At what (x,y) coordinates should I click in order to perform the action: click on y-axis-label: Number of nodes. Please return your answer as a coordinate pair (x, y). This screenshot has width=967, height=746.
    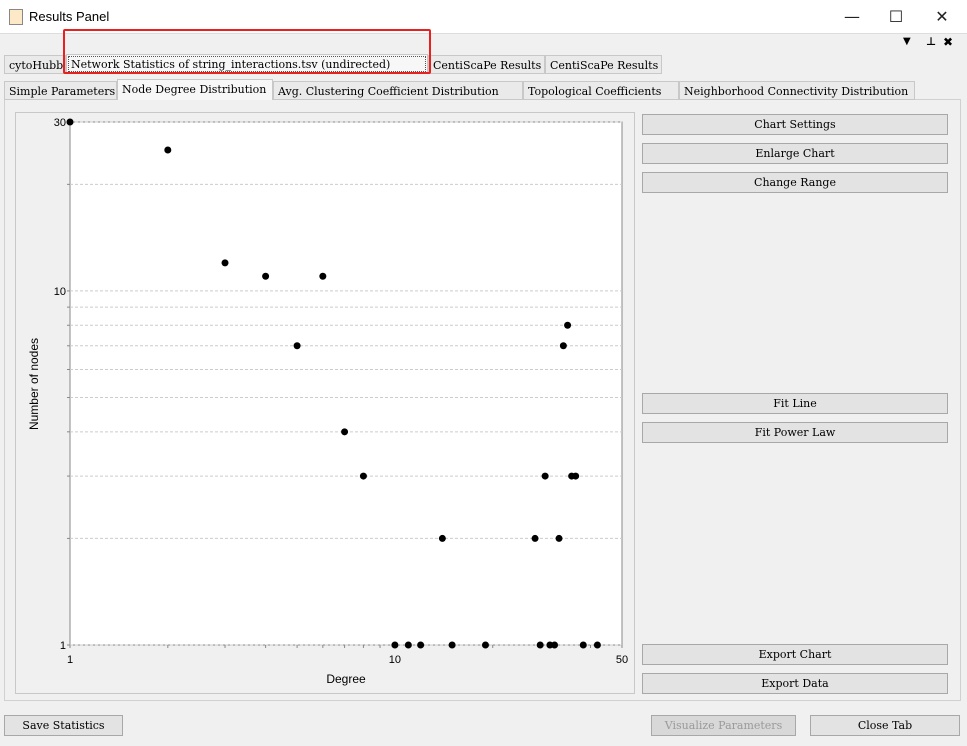
    Looking at the image, I should click on (34, 384).